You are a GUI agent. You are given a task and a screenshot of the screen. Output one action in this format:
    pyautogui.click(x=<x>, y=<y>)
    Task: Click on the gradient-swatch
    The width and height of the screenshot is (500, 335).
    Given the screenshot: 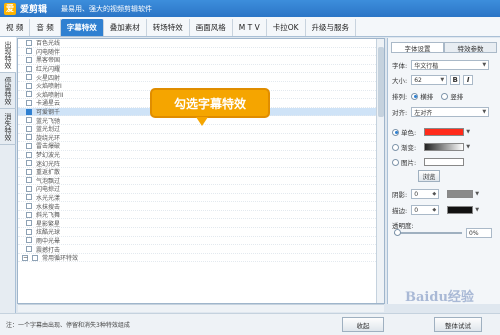 What is the action you would take?
    pyautogui.click(x=444, y=147)
    